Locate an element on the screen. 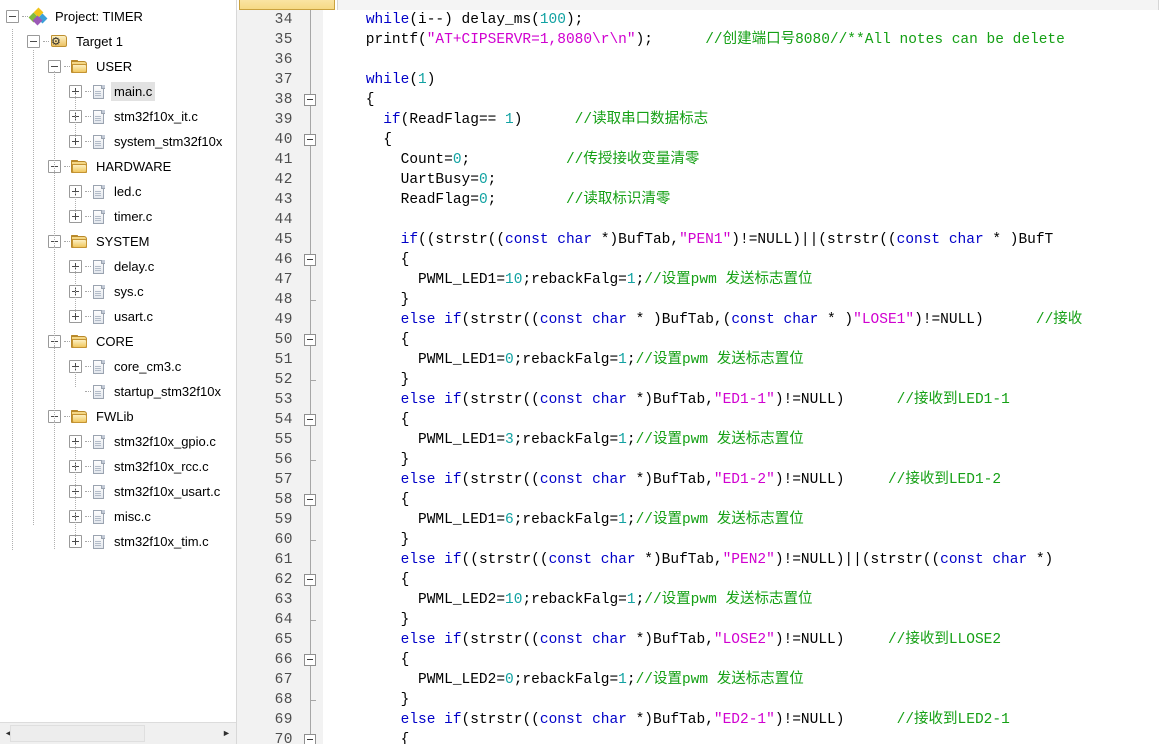  code-line: 58 { is located at coordinates (698, 500).